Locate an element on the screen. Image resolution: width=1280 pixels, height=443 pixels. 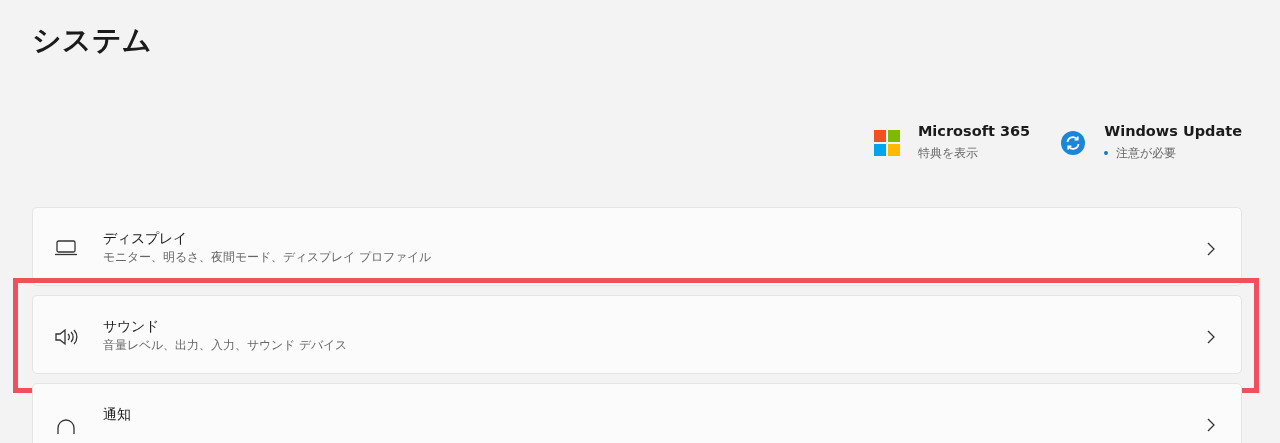
item-label: 通知 is located at coordinates (117, 414).